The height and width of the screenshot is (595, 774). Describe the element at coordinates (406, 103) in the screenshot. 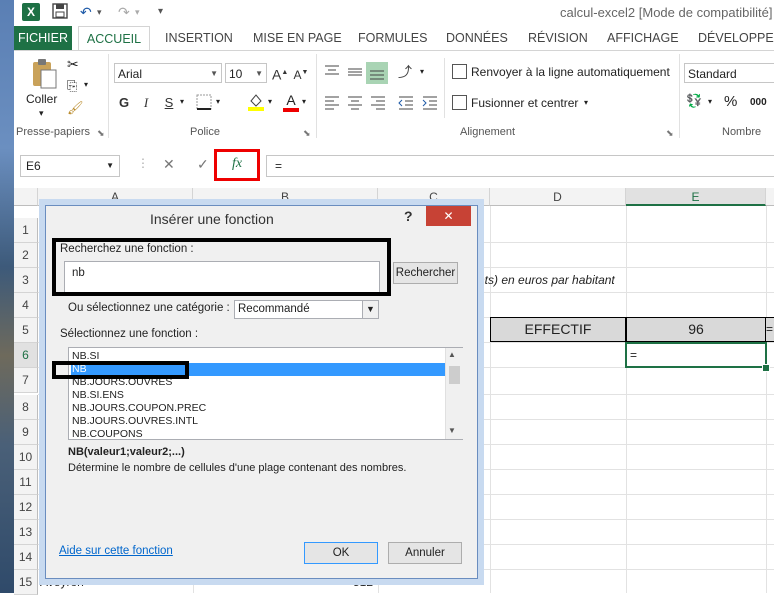

I see `decrease-indent-icon` at that location.